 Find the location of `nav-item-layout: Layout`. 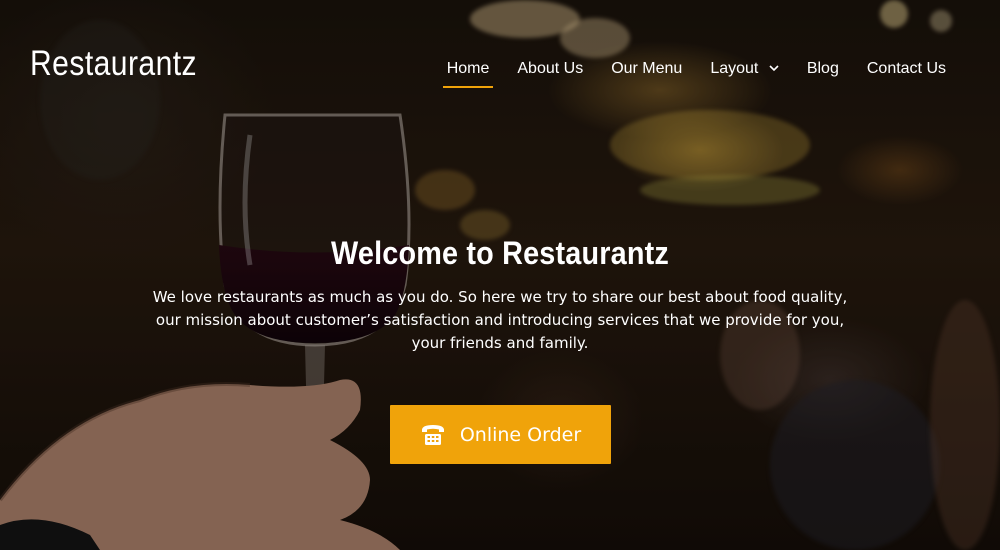

nav-item-layout: Layout is located at coordinates (744, 73).